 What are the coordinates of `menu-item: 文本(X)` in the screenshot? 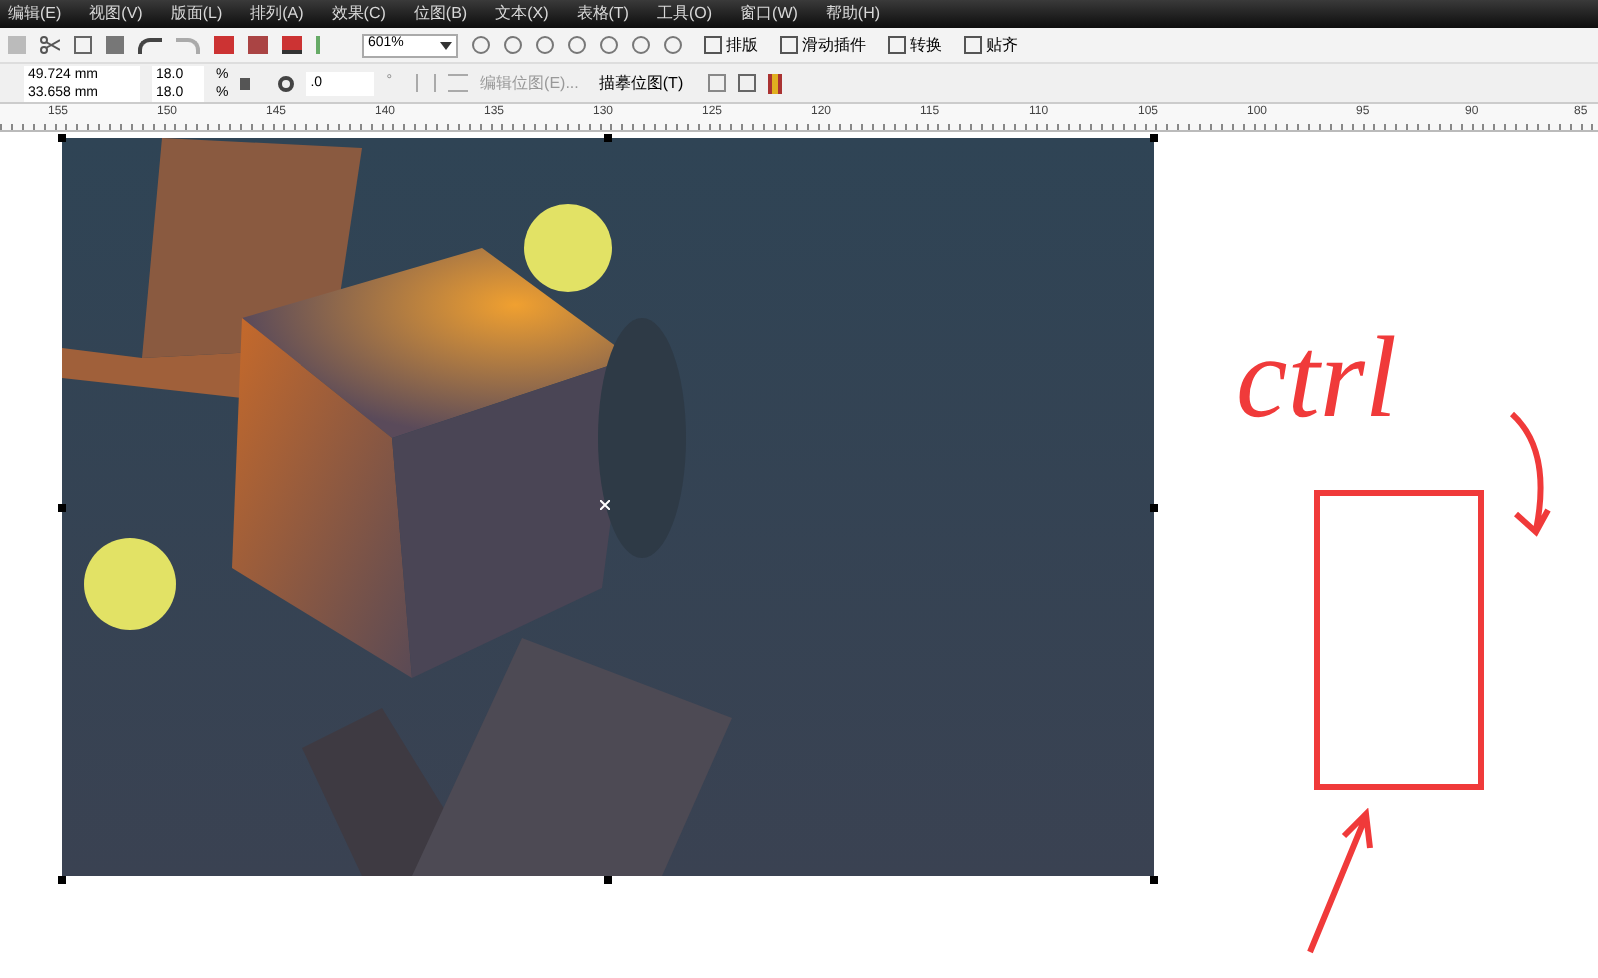 It's located at (522, 14).